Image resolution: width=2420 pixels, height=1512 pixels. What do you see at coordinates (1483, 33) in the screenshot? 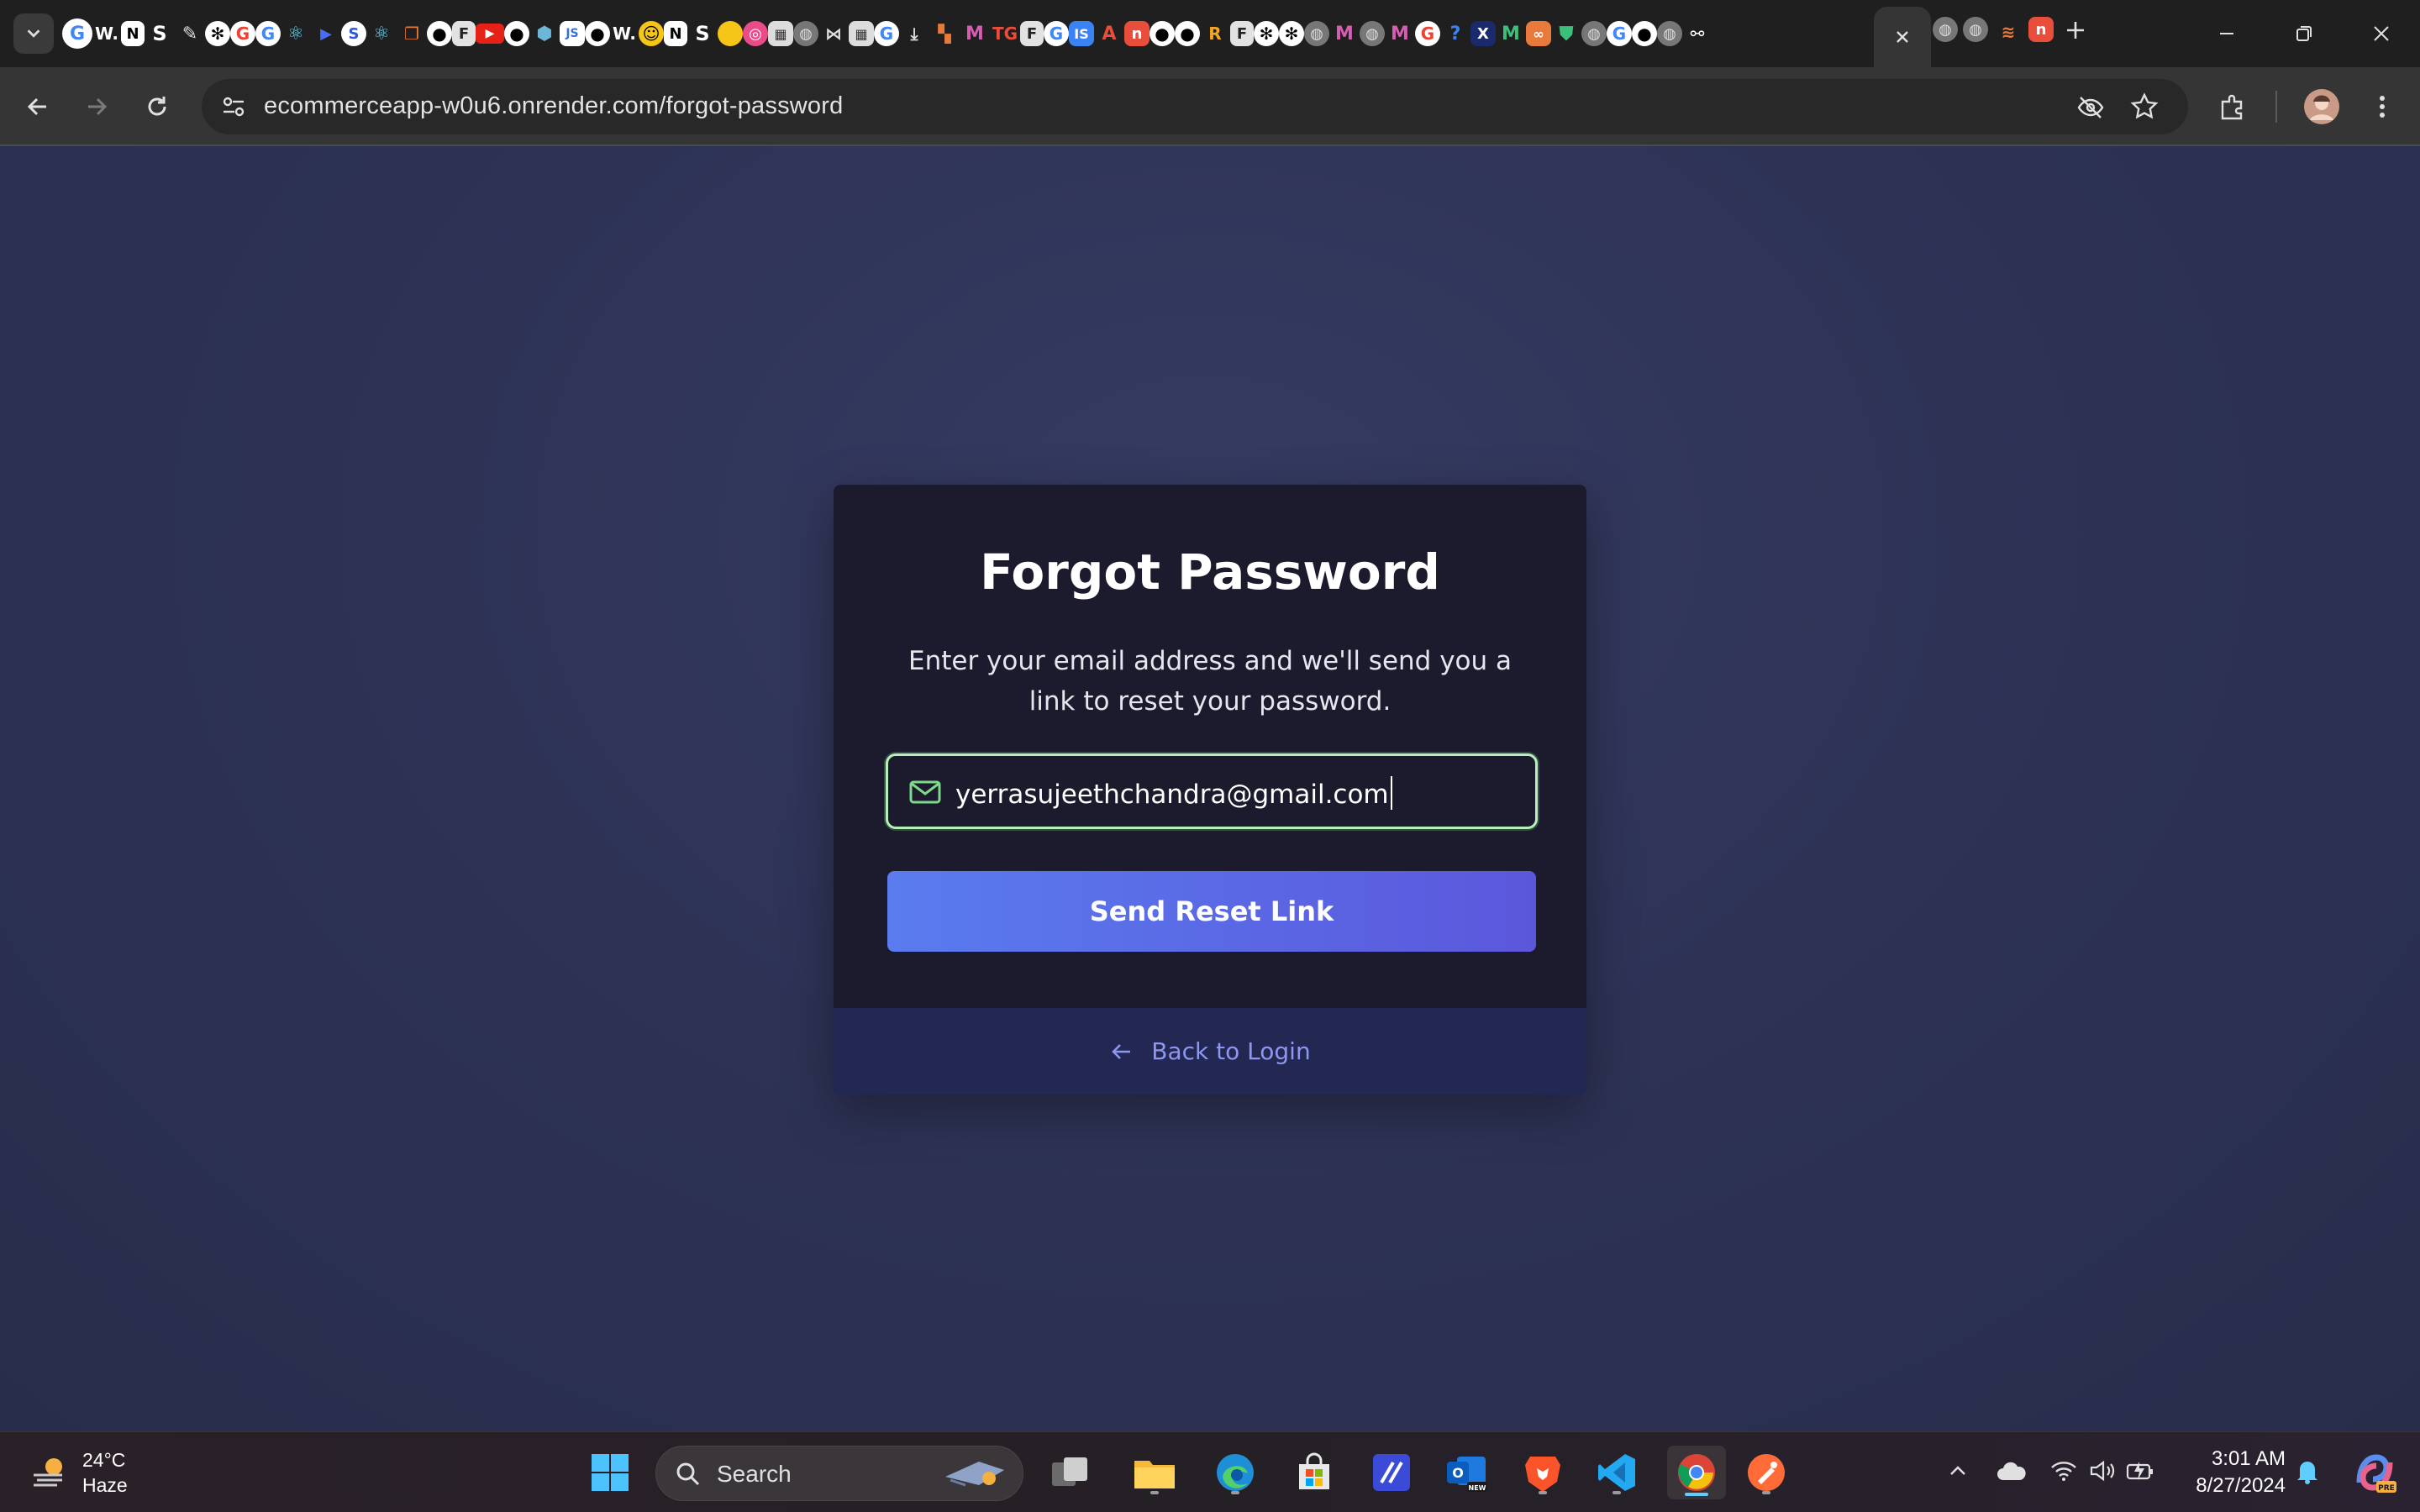
I see `x-icon: X` at bounding box center [1483, 33].